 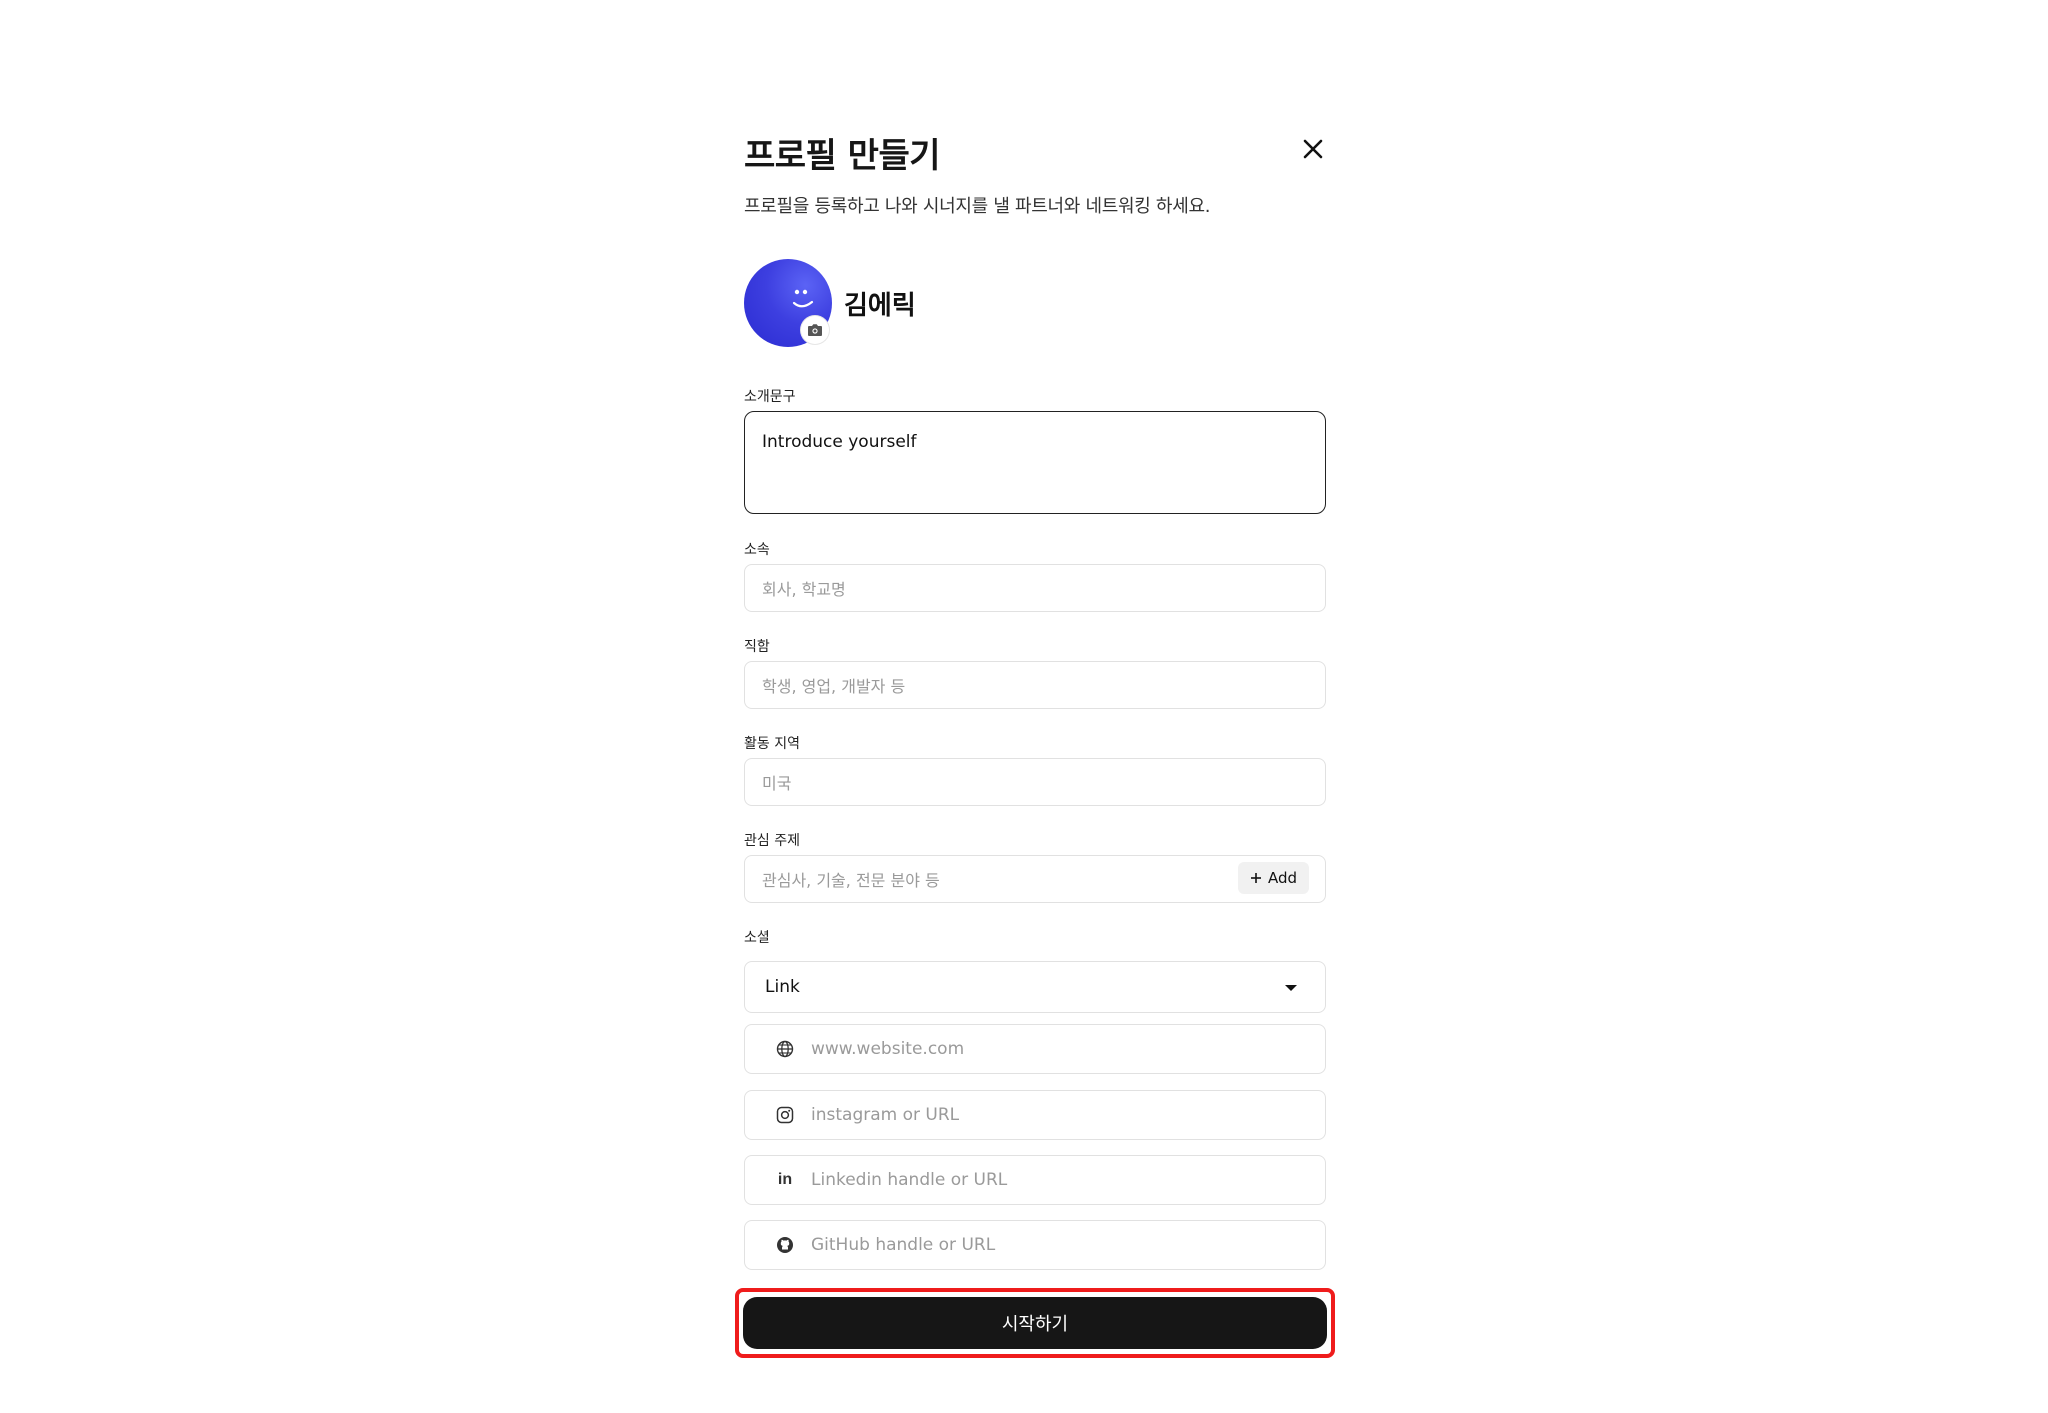 I want to click on intro-label: 소개문구, so click(x=770, y=397).